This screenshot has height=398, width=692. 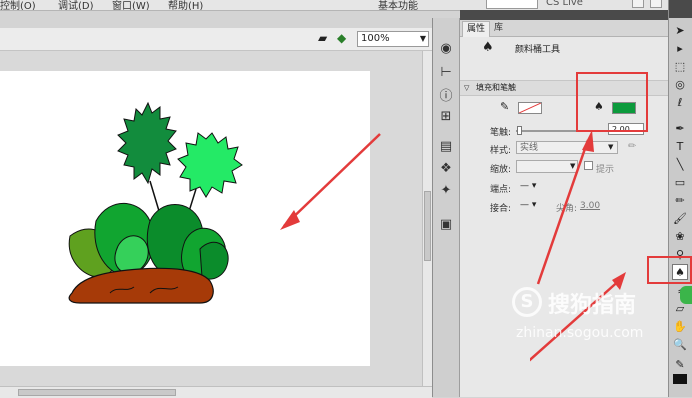 I want to click on color-panel-icon: ◉, so click(x=446, y=48).